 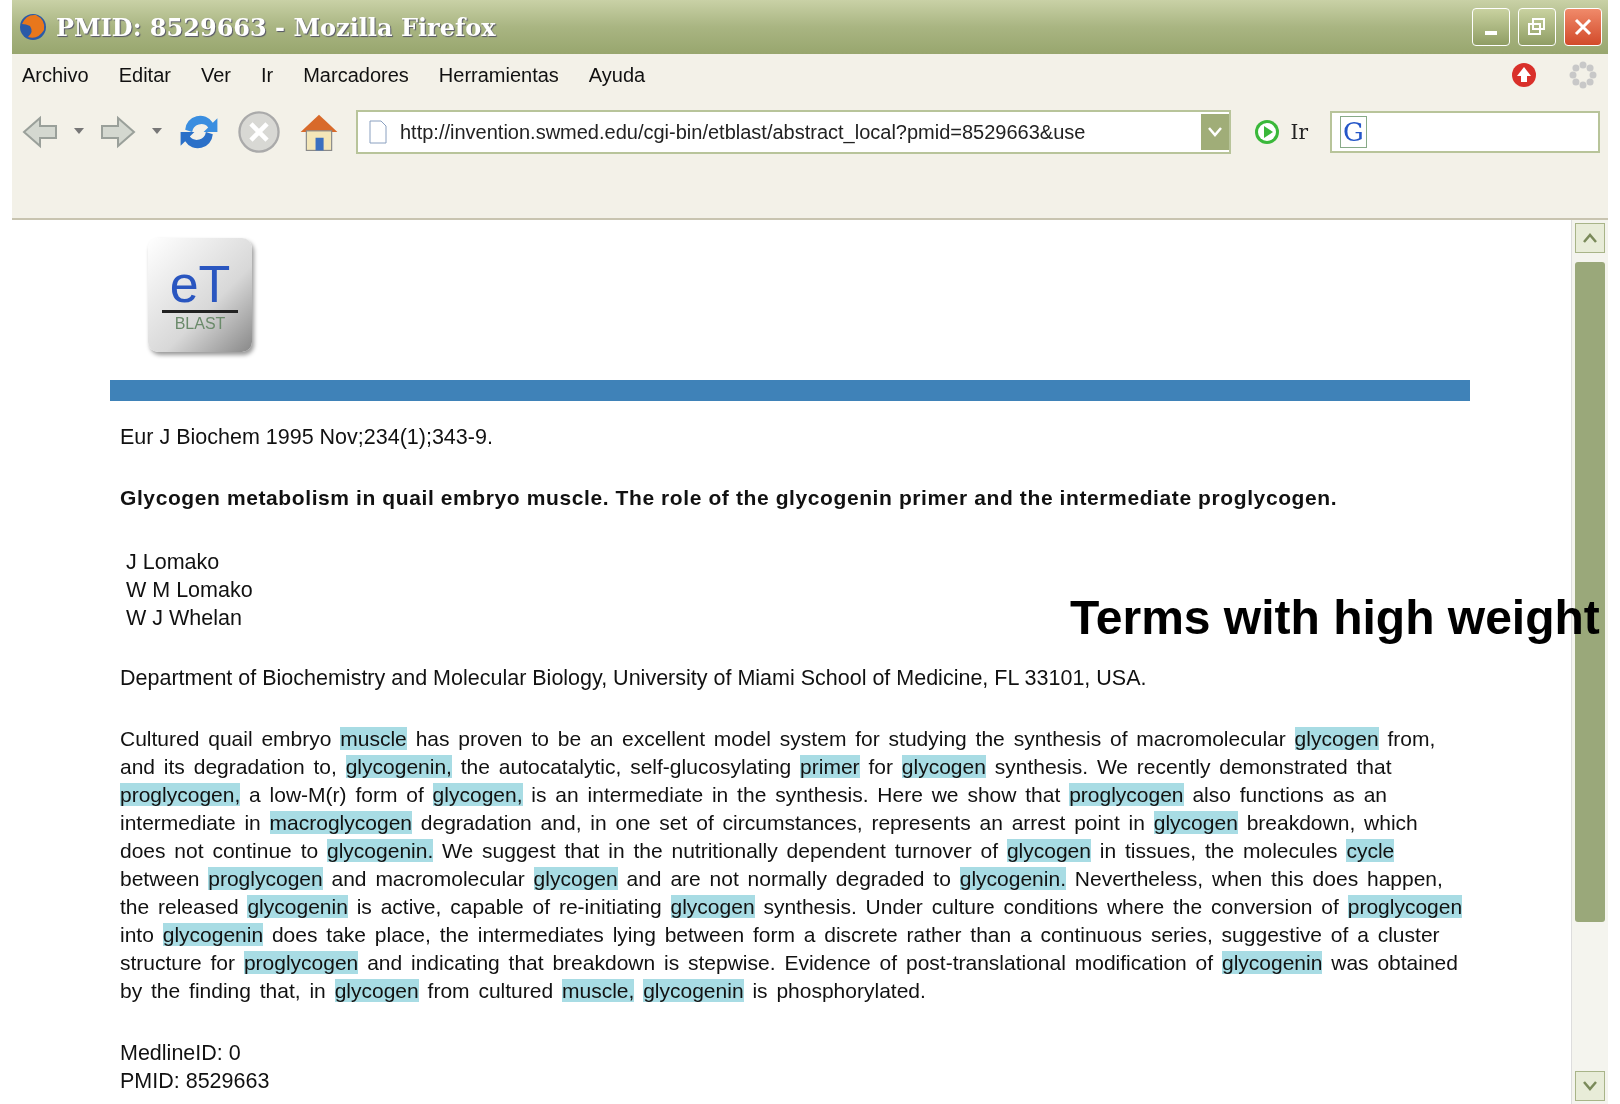 What do you see at coordinates (33, 27) in the screenshot?
I see `browser-logo-icon` at bounding box center [33, 27].